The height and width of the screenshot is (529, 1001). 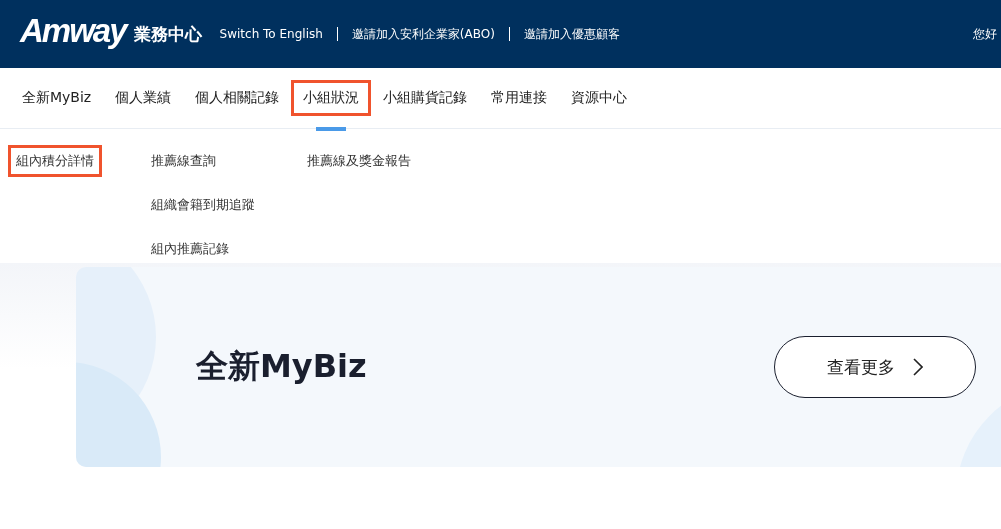 What do you see at coordinates (985, 34) in the screenshot?
I see `greeting-text: 您好` at bounding box center [985, 34].